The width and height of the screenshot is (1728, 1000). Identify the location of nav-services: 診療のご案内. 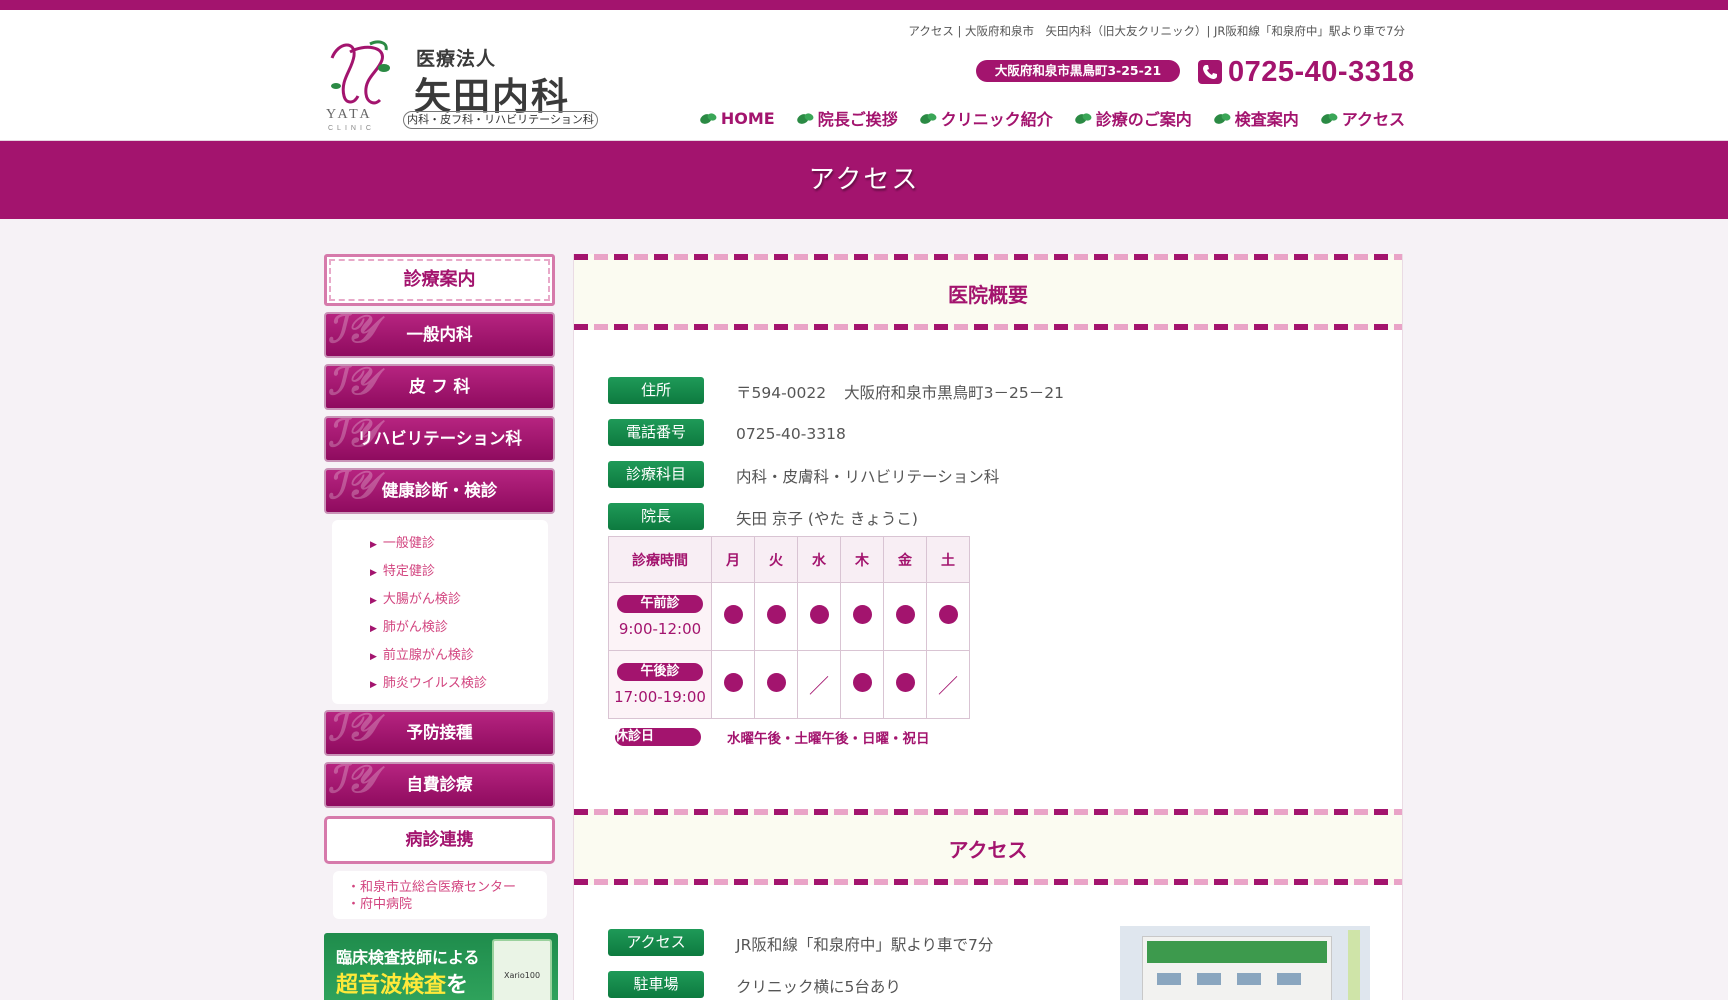
(1133, 118).